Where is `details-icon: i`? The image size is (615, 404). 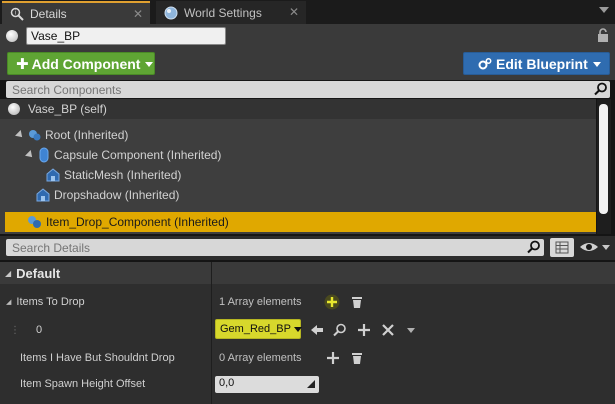 details-icon: i is located at coordinates (17, 14).